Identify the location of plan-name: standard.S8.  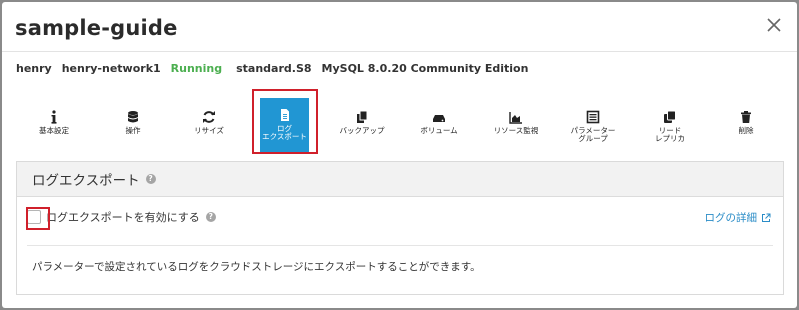
(274, 68).